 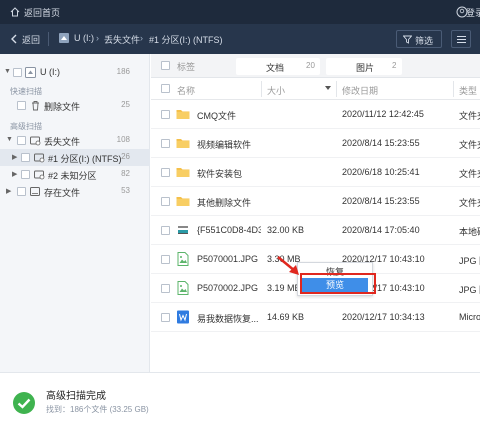 What do you see at coordinates (84, 38) in the screenshot?
I see `breadcrumb-drive: U (I:)` at bounding box center [84, 38].